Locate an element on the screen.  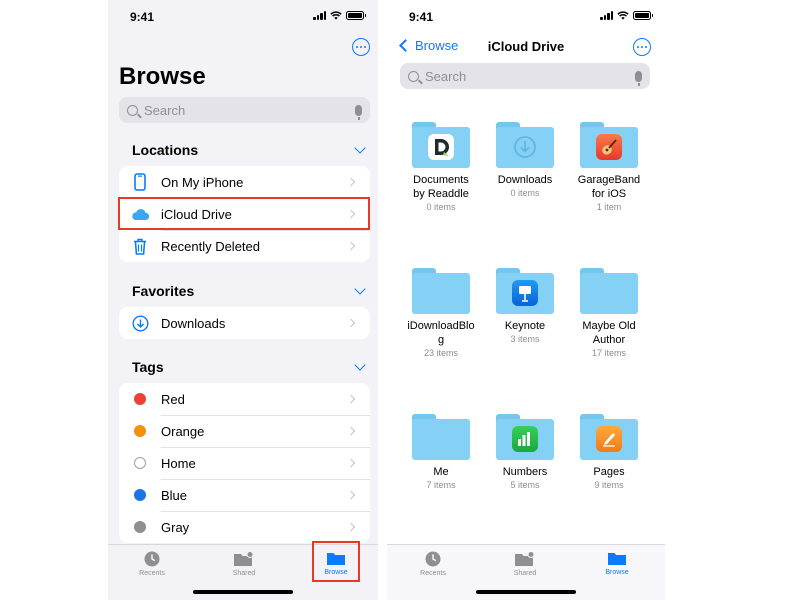
folder-keynote: Keynote 3 items is located at coordinates (525, 306).